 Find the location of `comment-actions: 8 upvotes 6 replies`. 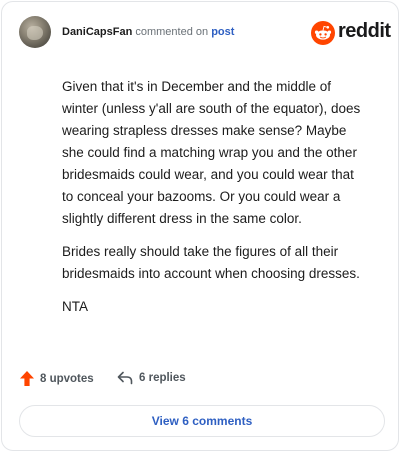

comment-actions: 8 upvotes 6 replies is located at coordinates (203, 381).